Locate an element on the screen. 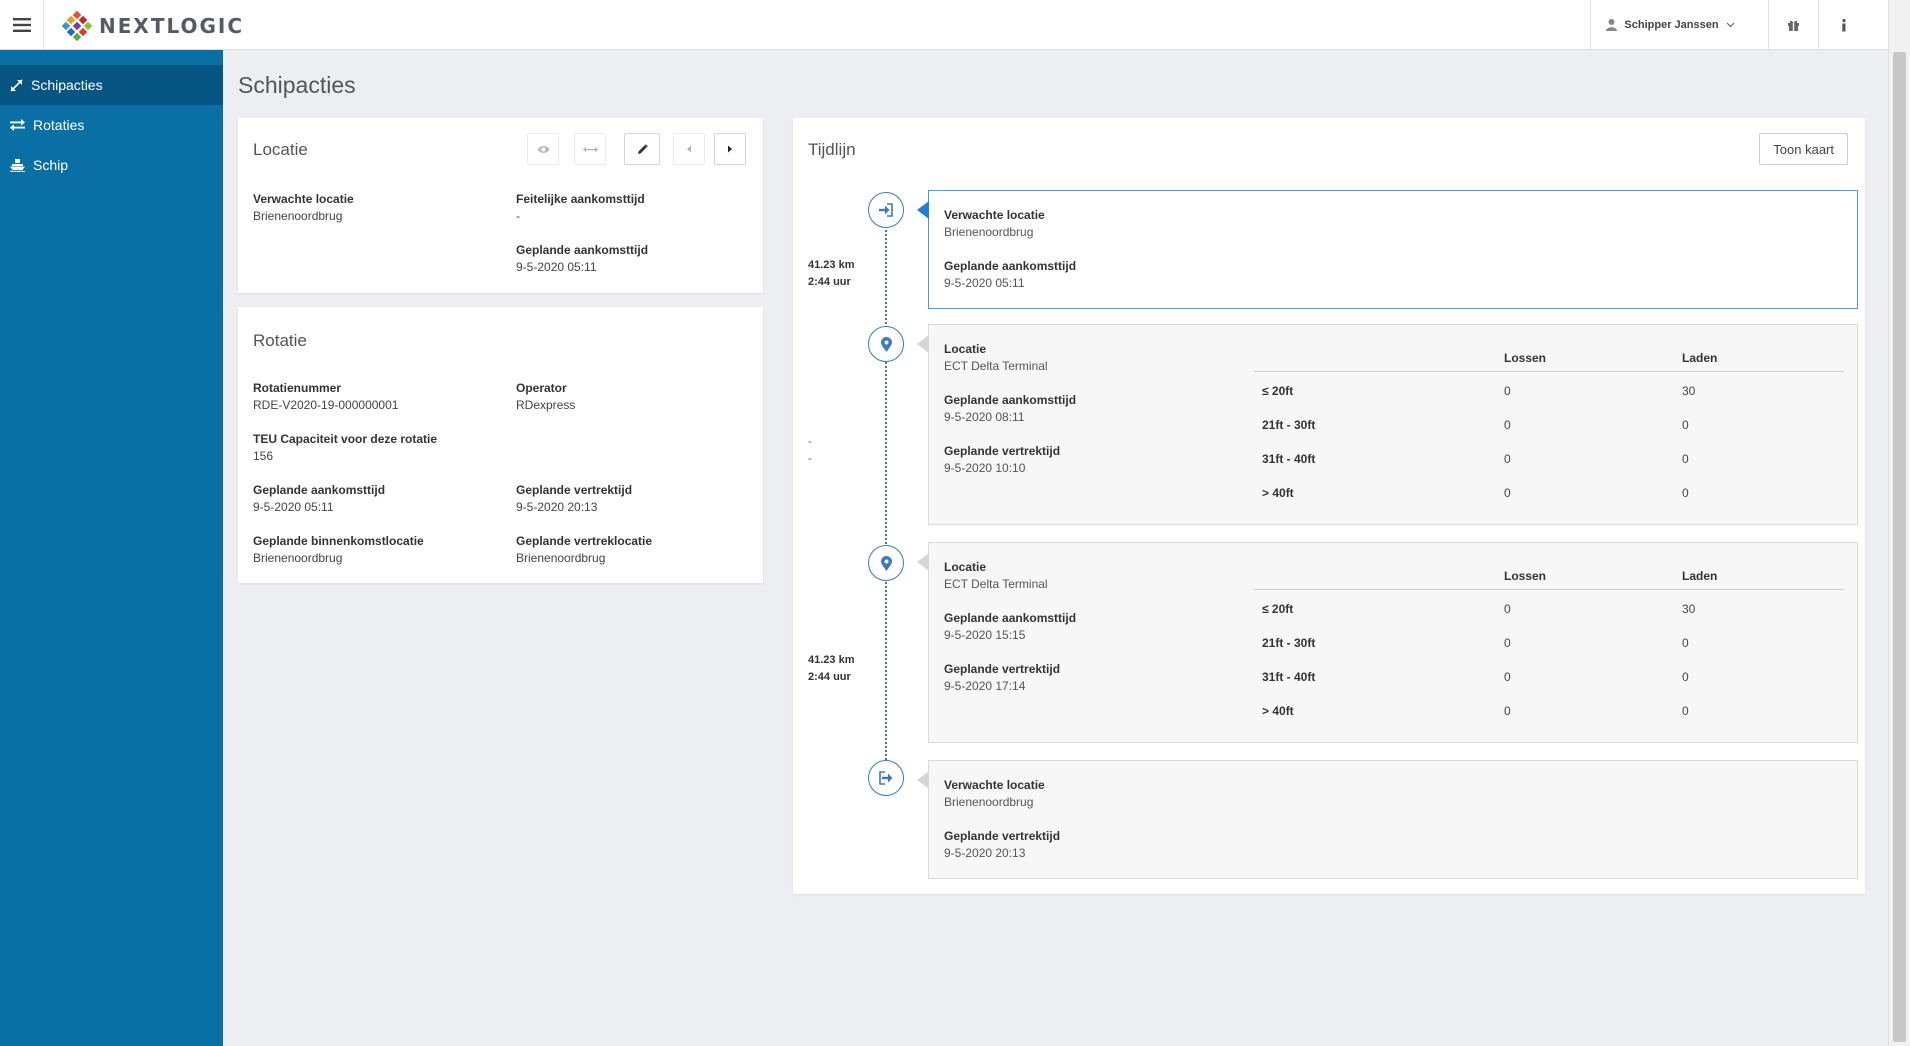  segment-km: 41.23 km is located at coordinates (831, 660).